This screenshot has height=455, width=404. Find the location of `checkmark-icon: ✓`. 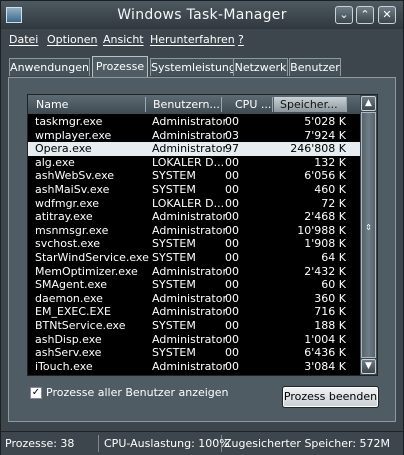

checkmark-icon: ✓ is located at coordinates (36, 392).